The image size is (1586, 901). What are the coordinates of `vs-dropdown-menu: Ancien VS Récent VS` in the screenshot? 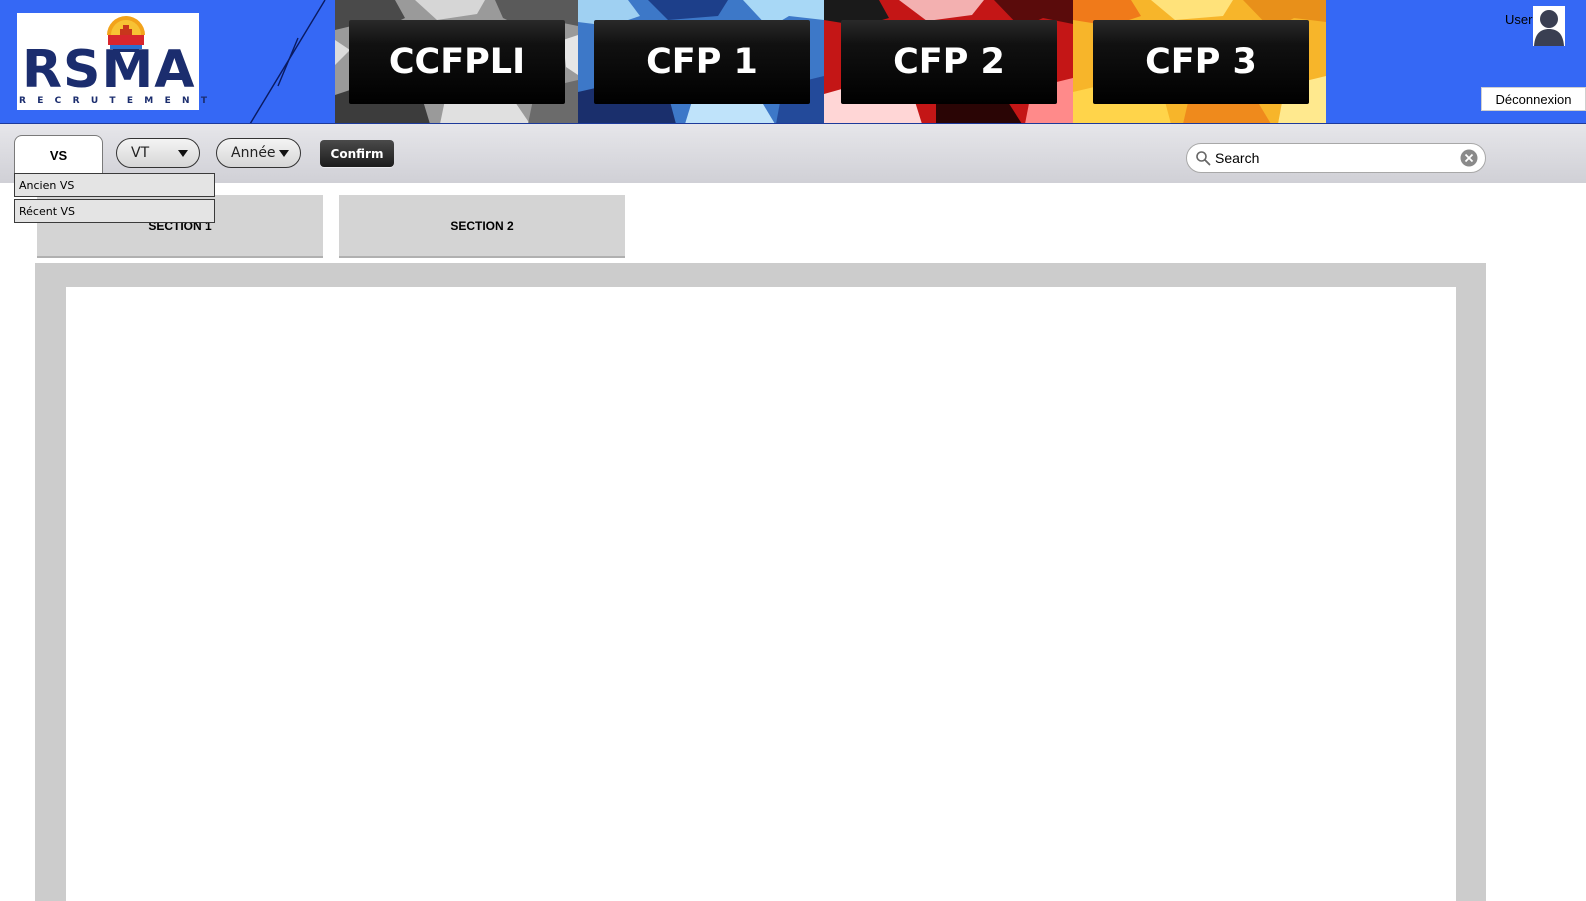 It's located at (114, 199).